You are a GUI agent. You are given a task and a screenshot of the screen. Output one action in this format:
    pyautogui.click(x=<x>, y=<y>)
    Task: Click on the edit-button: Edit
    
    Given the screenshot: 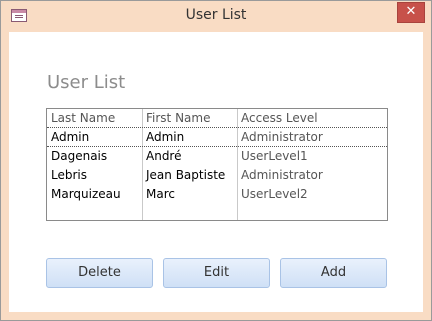 What is the action you would take?
    pyautogui.click(x=216, y=273)
    